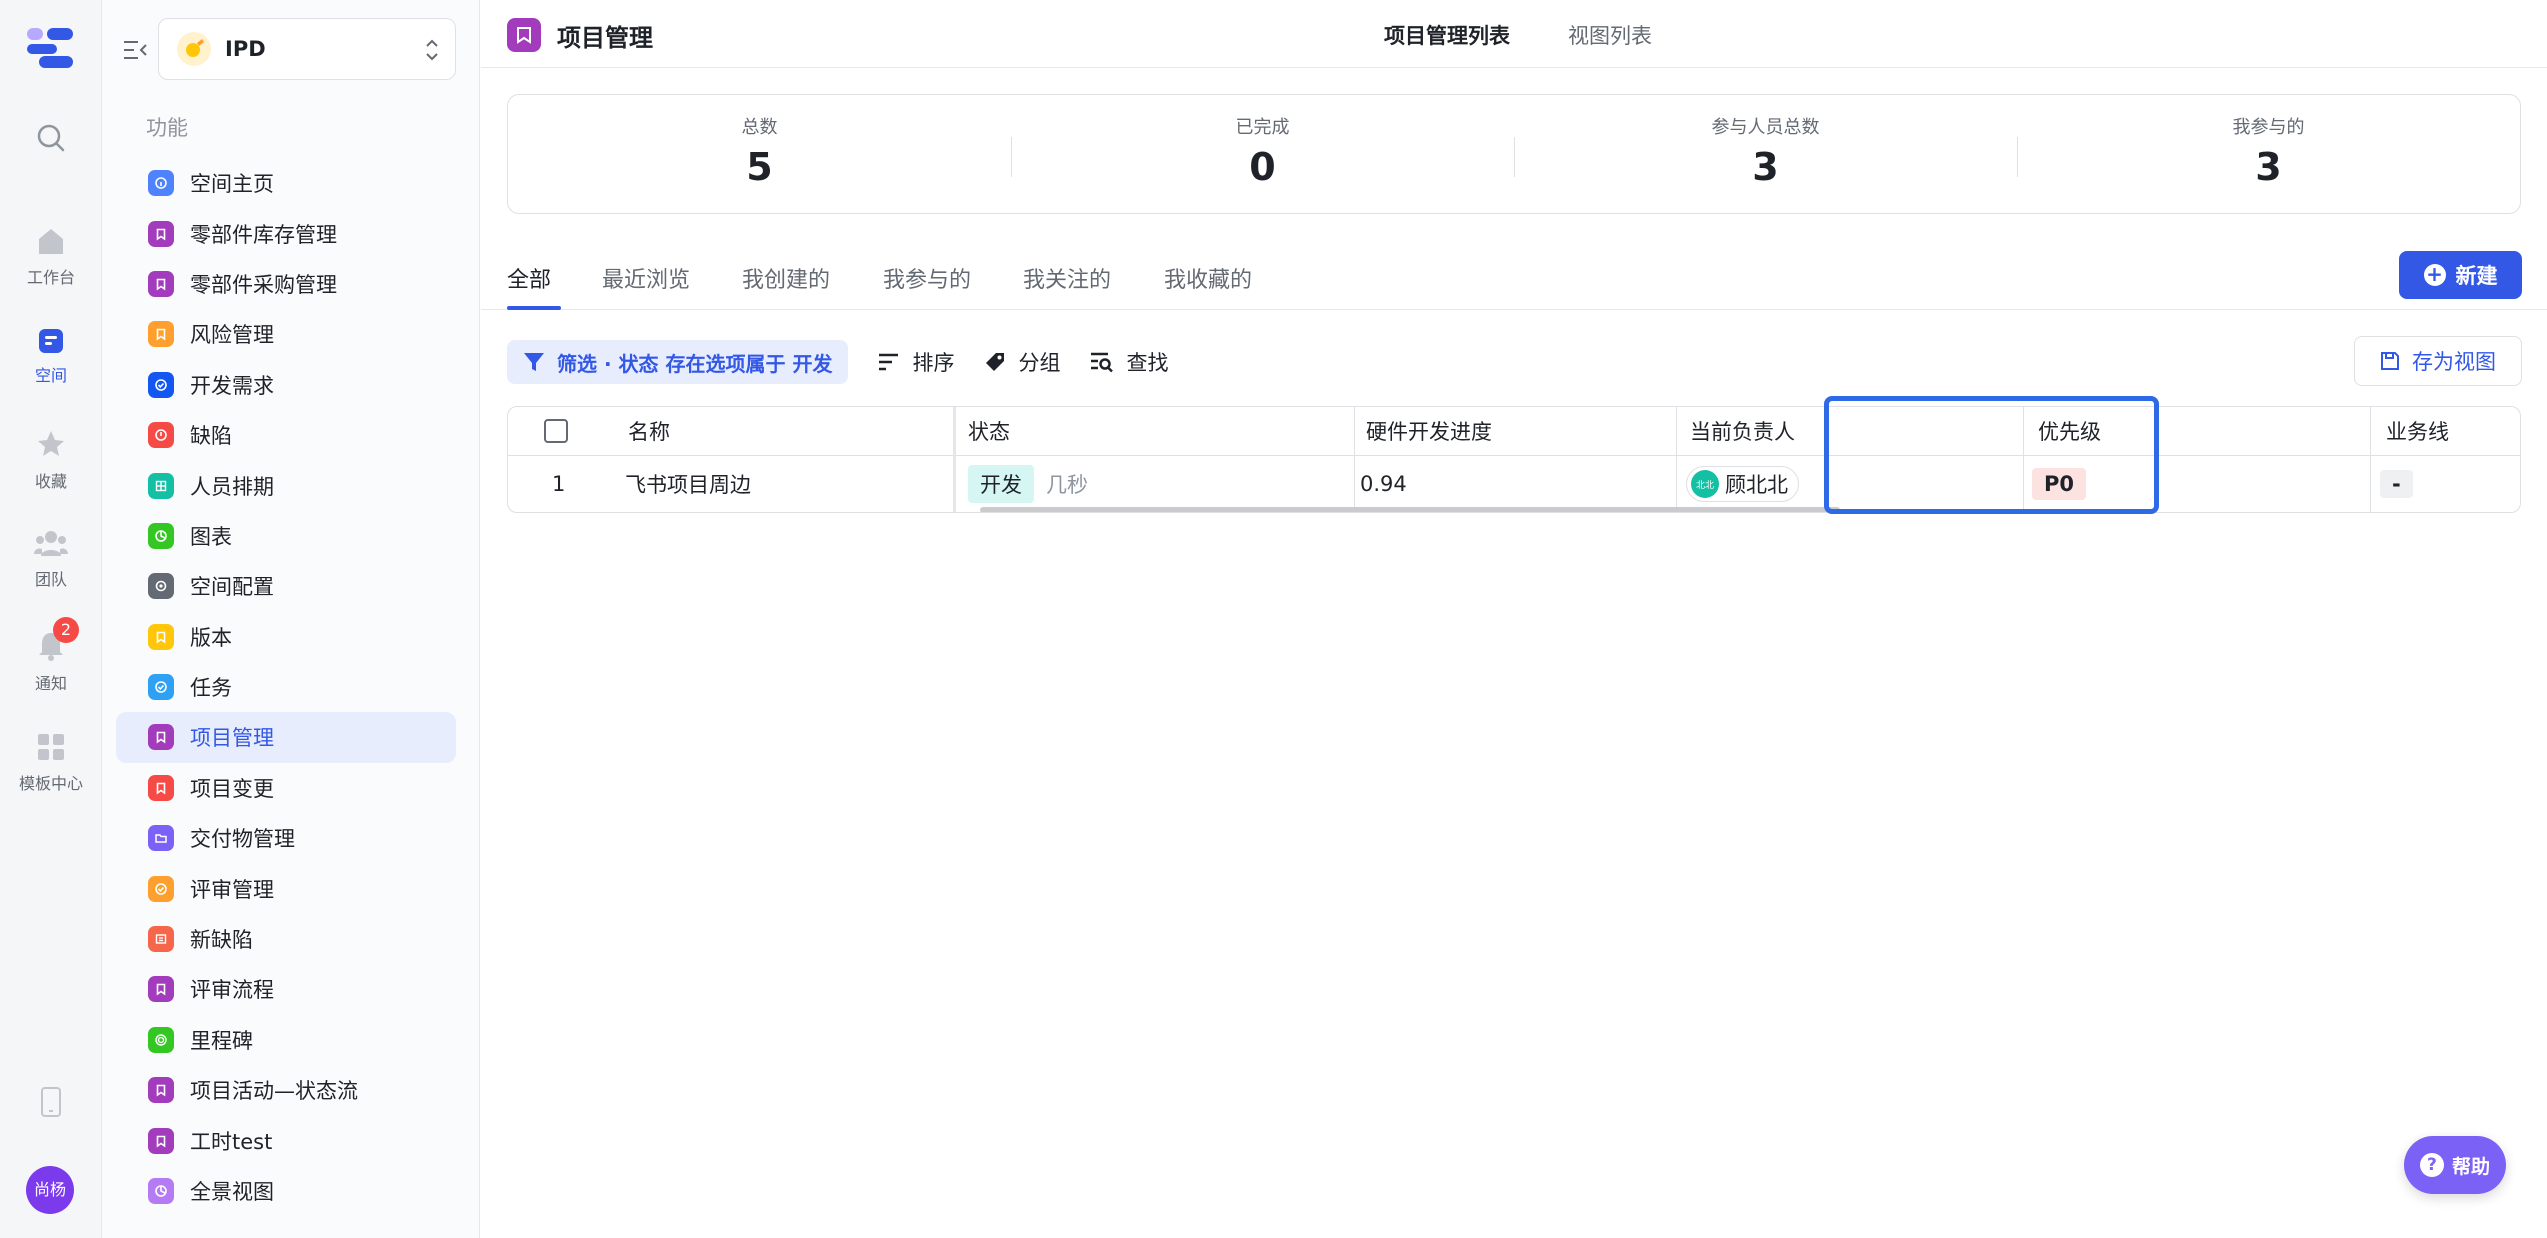  What do you see at coordinates (286, 637) in the screenshot?
I see `sidebar-item: 版本` at bounding box center [286, 637].